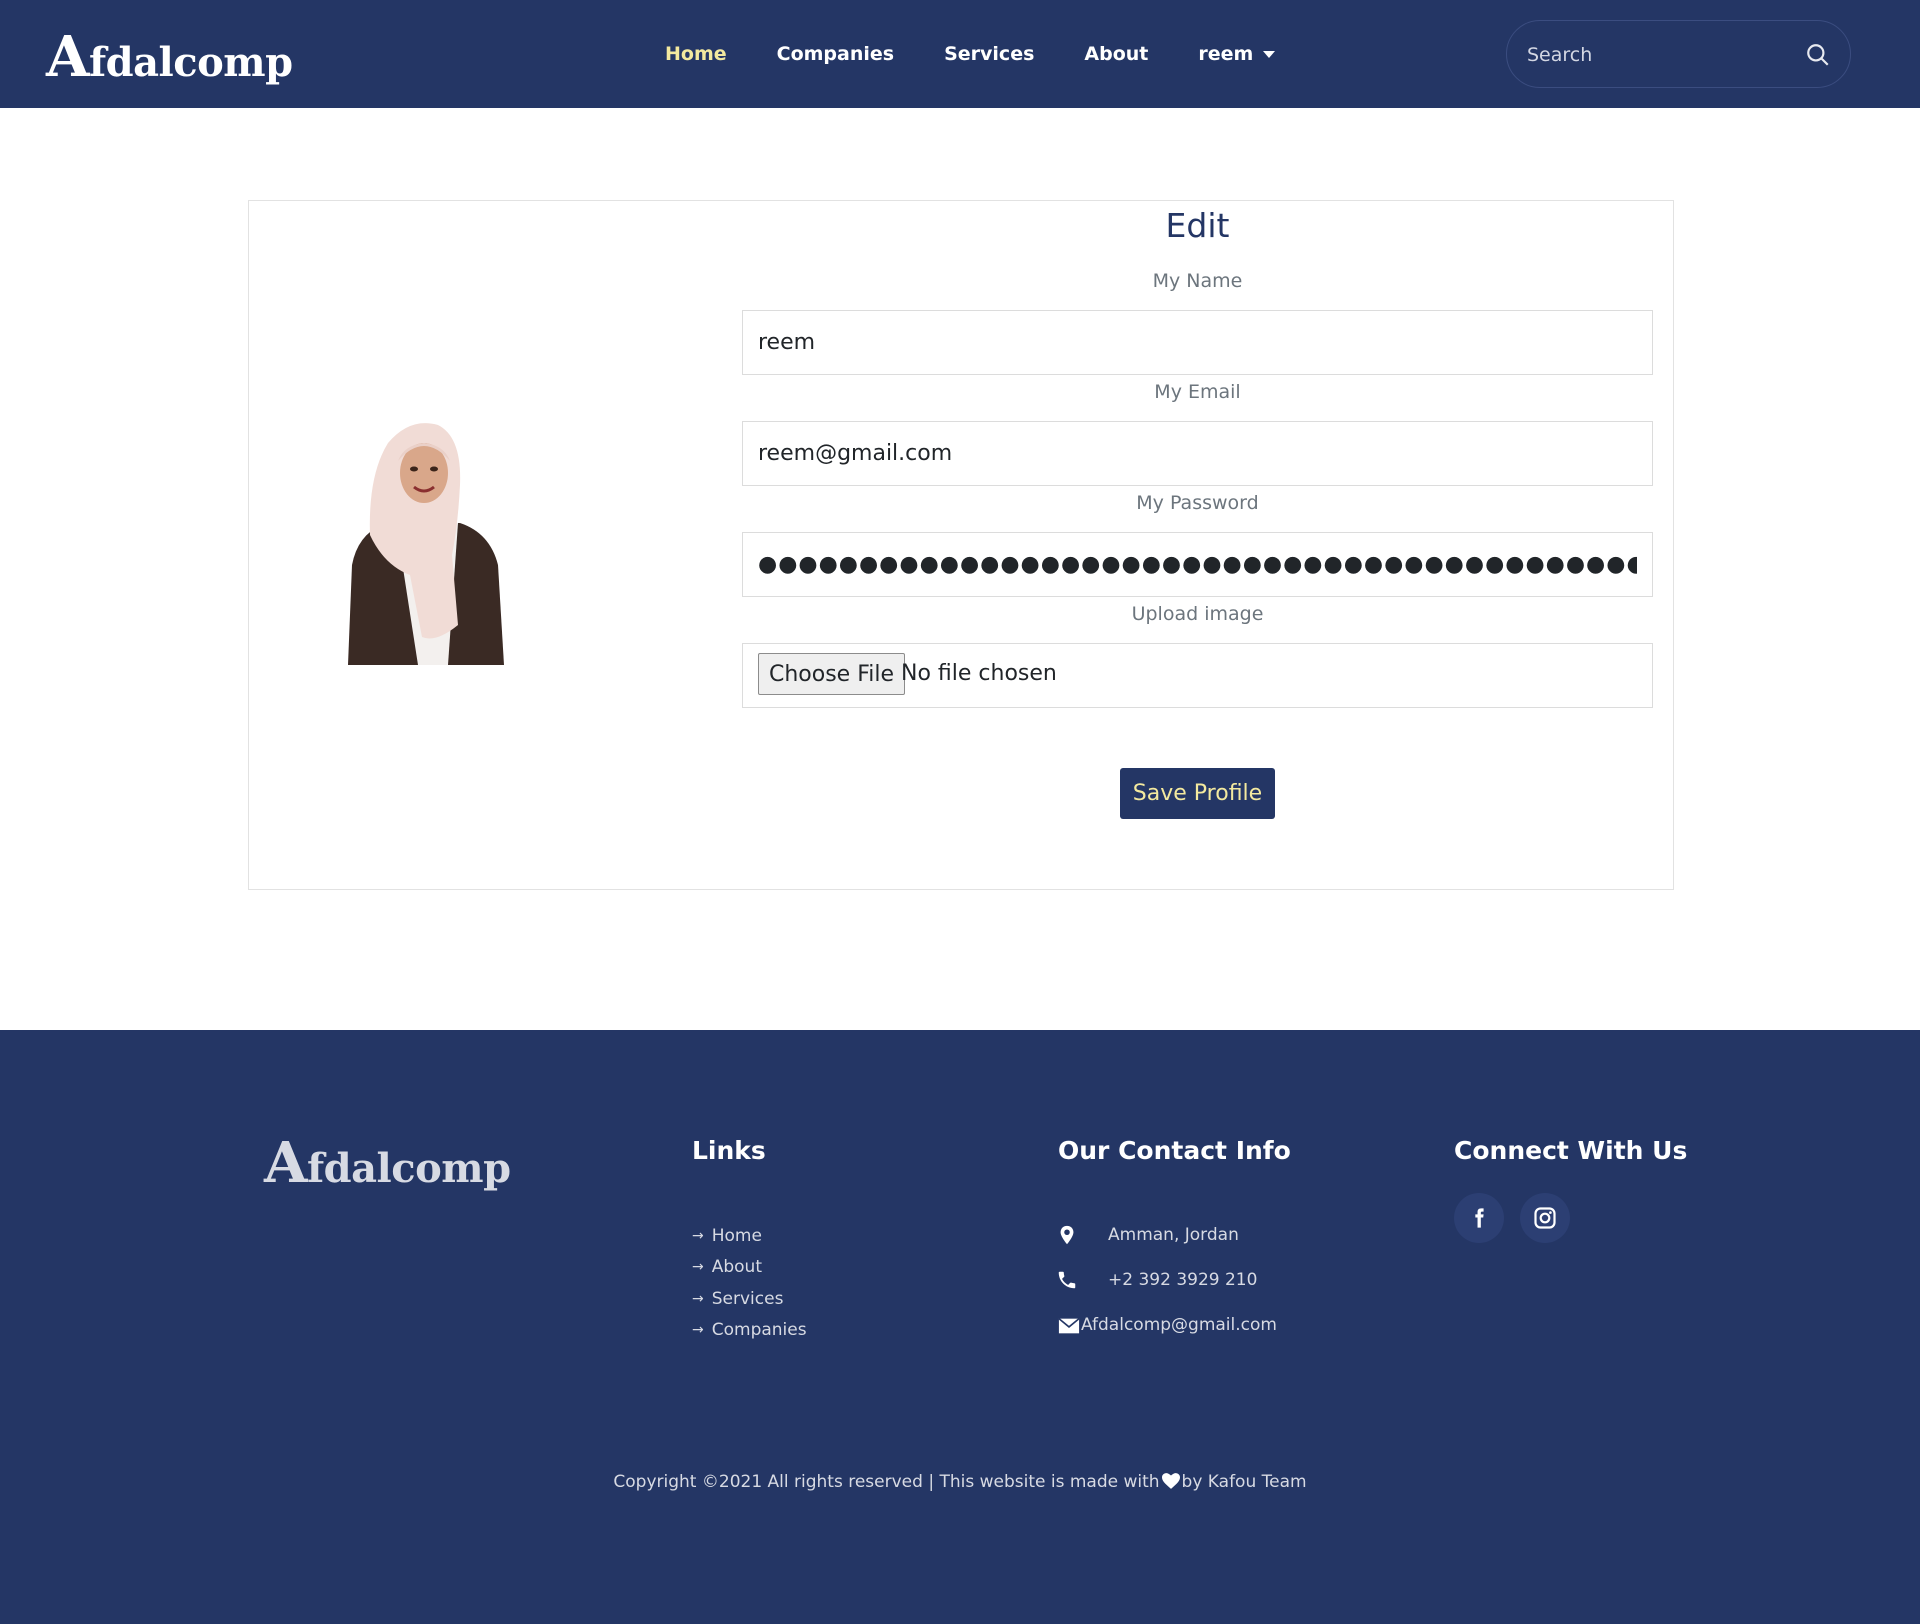 This screenshot has width=1920, height=1624. Describe the element at coordinates (729, 1150) in the screenshot. I see `links-heading: Links` at that location.